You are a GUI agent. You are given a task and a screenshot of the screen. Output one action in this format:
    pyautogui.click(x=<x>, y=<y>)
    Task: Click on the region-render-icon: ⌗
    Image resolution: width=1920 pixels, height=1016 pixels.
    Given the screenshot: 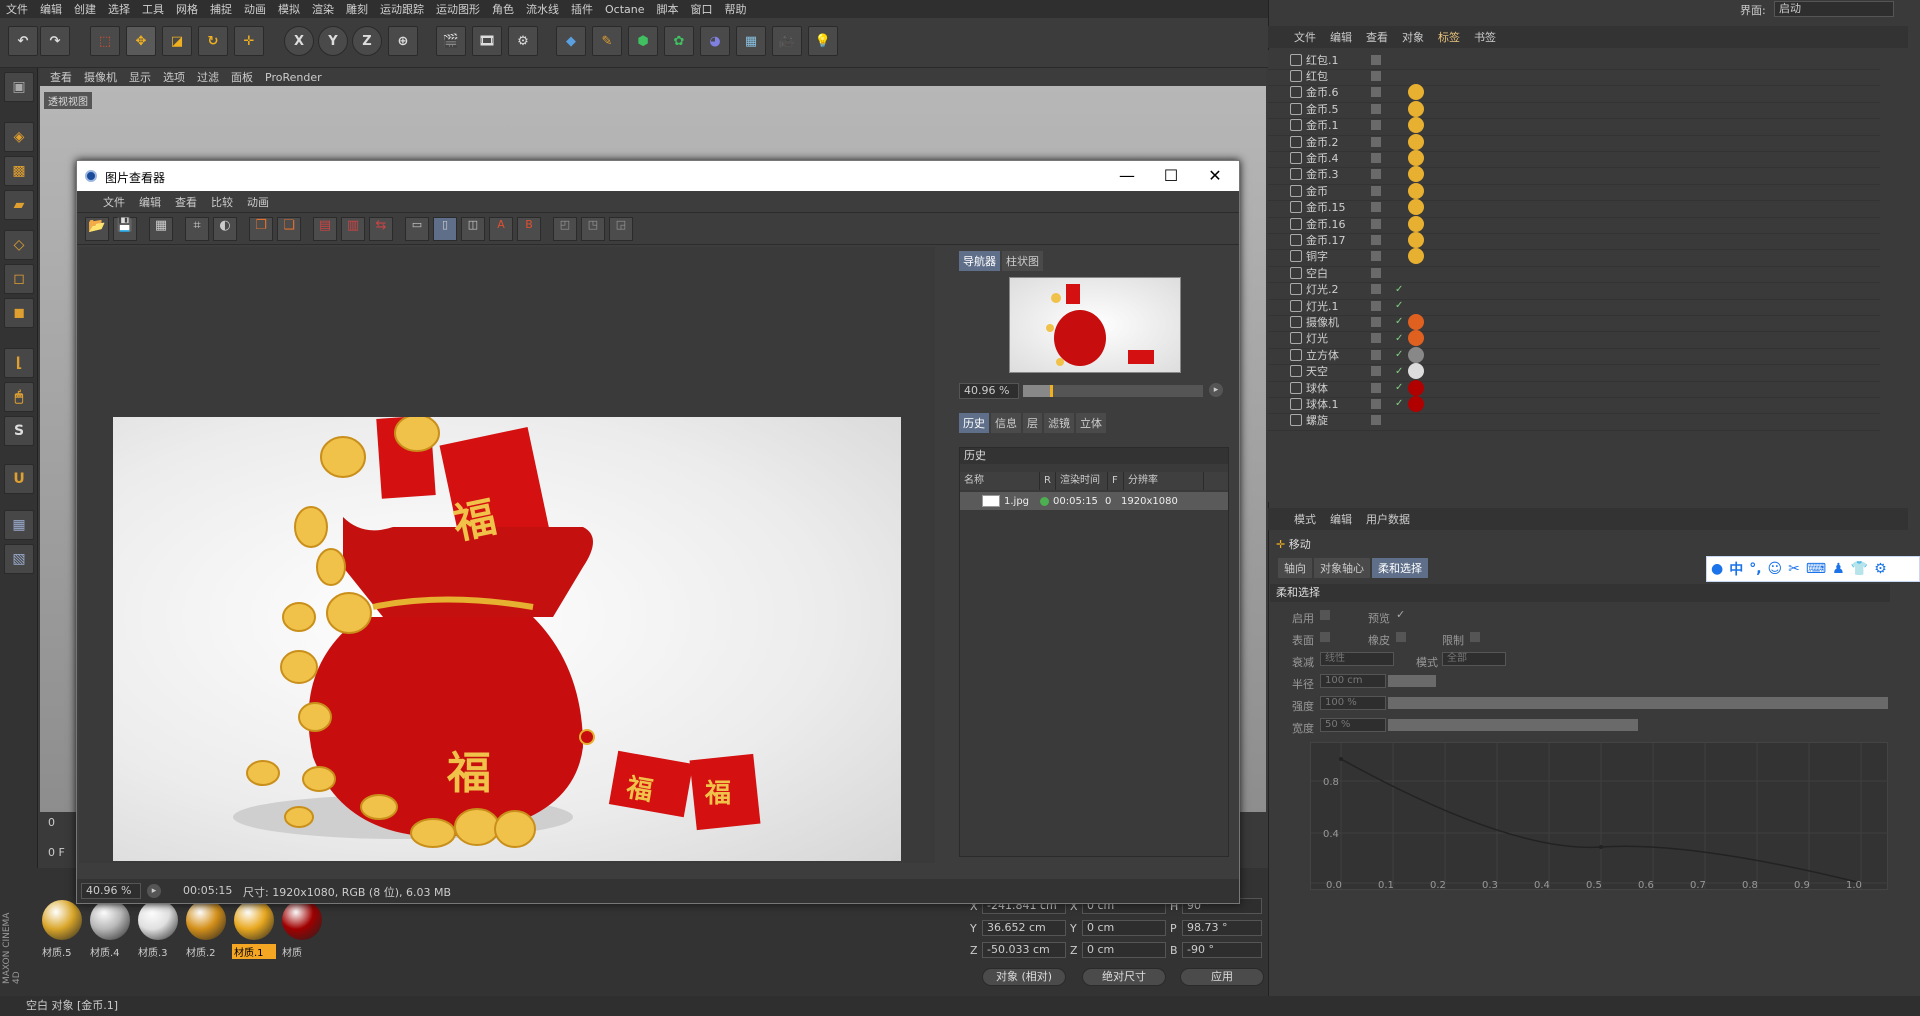 What is the action you would take?
    pyautogui.click(x=197, y=229)
    